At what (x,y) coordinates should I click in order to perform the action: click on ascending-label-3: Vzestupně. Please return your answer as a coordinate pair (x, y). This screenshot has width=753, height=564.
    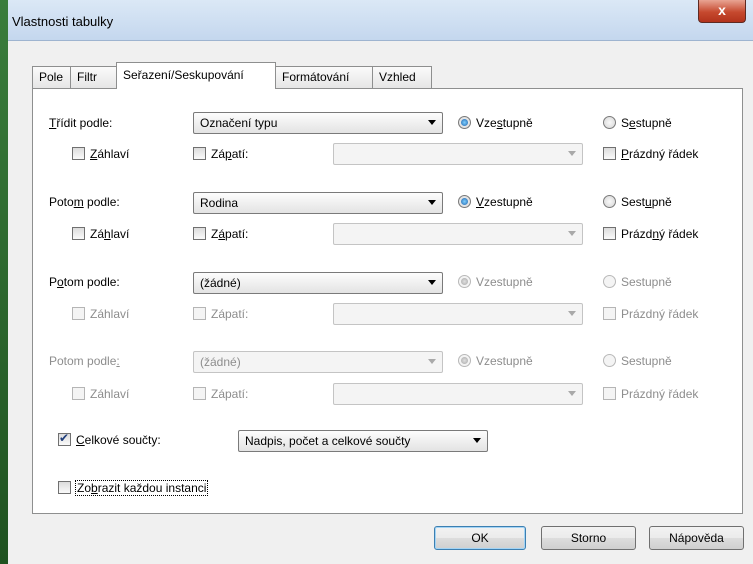
    Looking at the image, I should click on (504, 282).